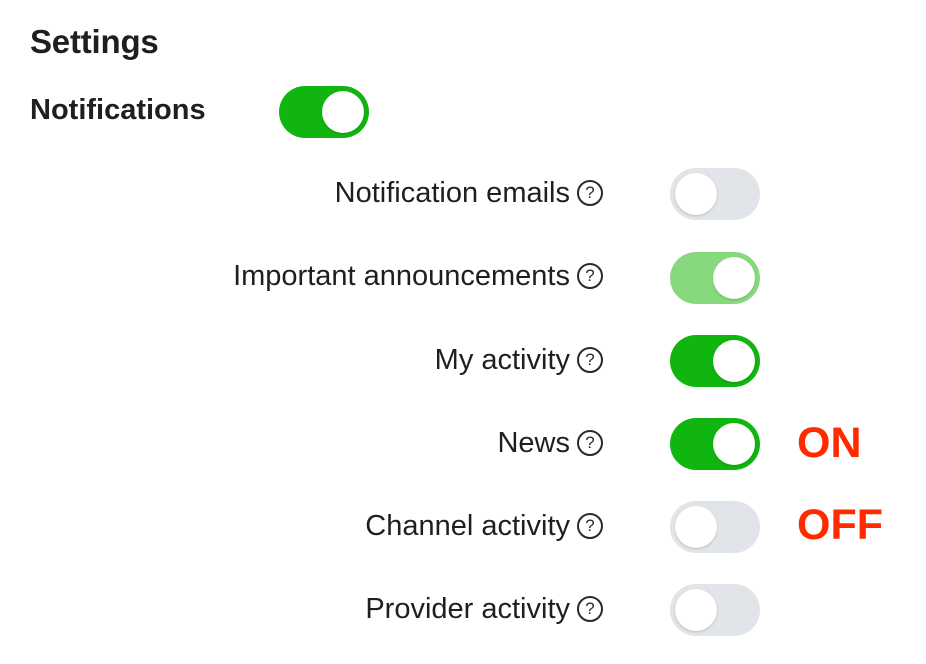 The width and height of the screenshot is (926, 664). What do you see at coordinates (829, 443) in the screenshot?
I see `annotation-on: ON` at bounding box center [829, 443].